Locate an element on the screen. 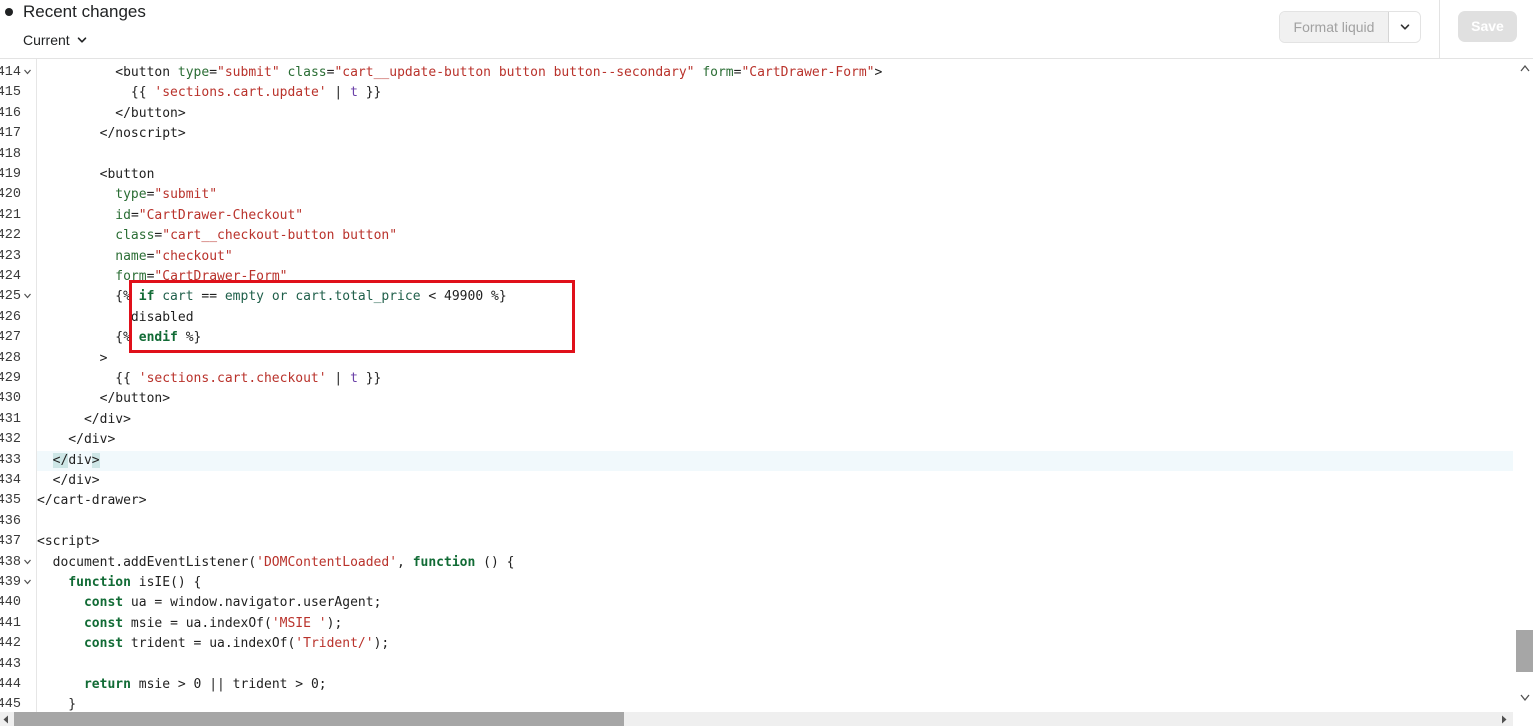 This screenshot has width=1533, height=726. line-number: 417 is located at coordinates (18, 134).